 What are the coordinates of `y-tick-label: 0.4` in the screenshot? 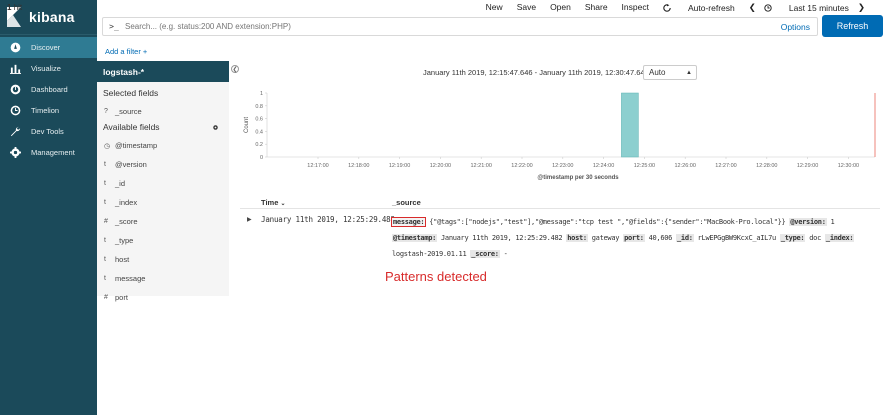 It's located at (259, 132).